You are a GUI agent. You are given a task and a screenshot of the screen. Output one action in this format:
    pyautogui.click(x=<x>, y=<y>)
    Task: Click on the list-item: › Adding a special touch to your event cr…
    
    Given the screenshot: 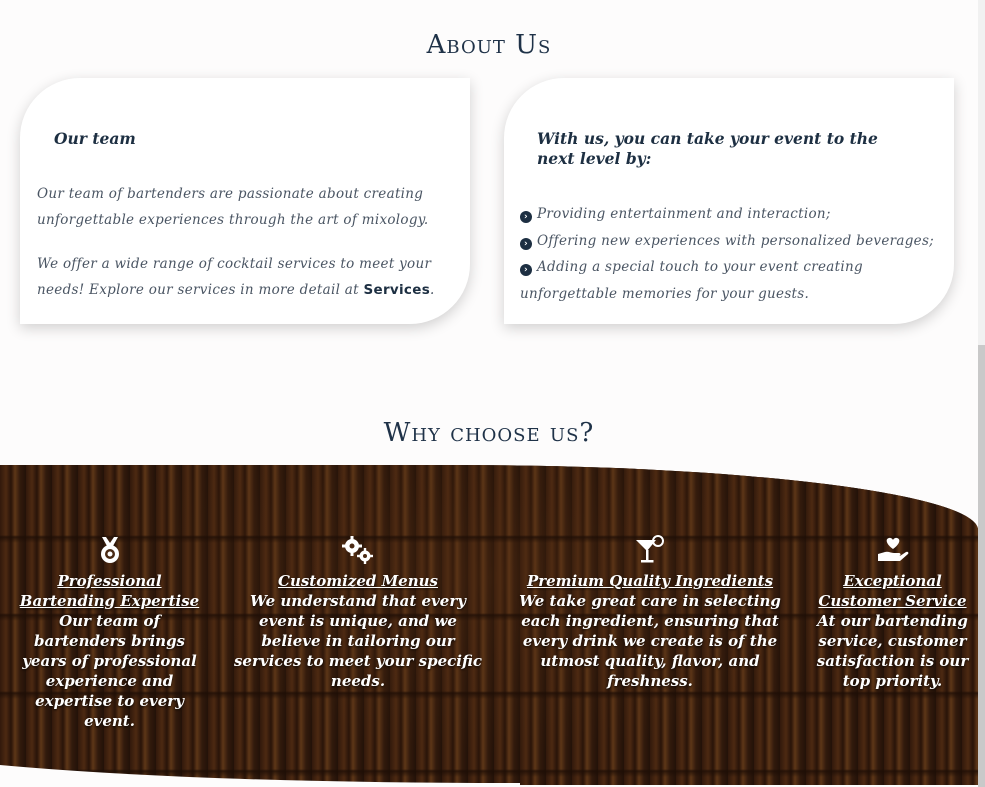 What is the action you would take?
    pyautogui.click(x=730, y=280)
    